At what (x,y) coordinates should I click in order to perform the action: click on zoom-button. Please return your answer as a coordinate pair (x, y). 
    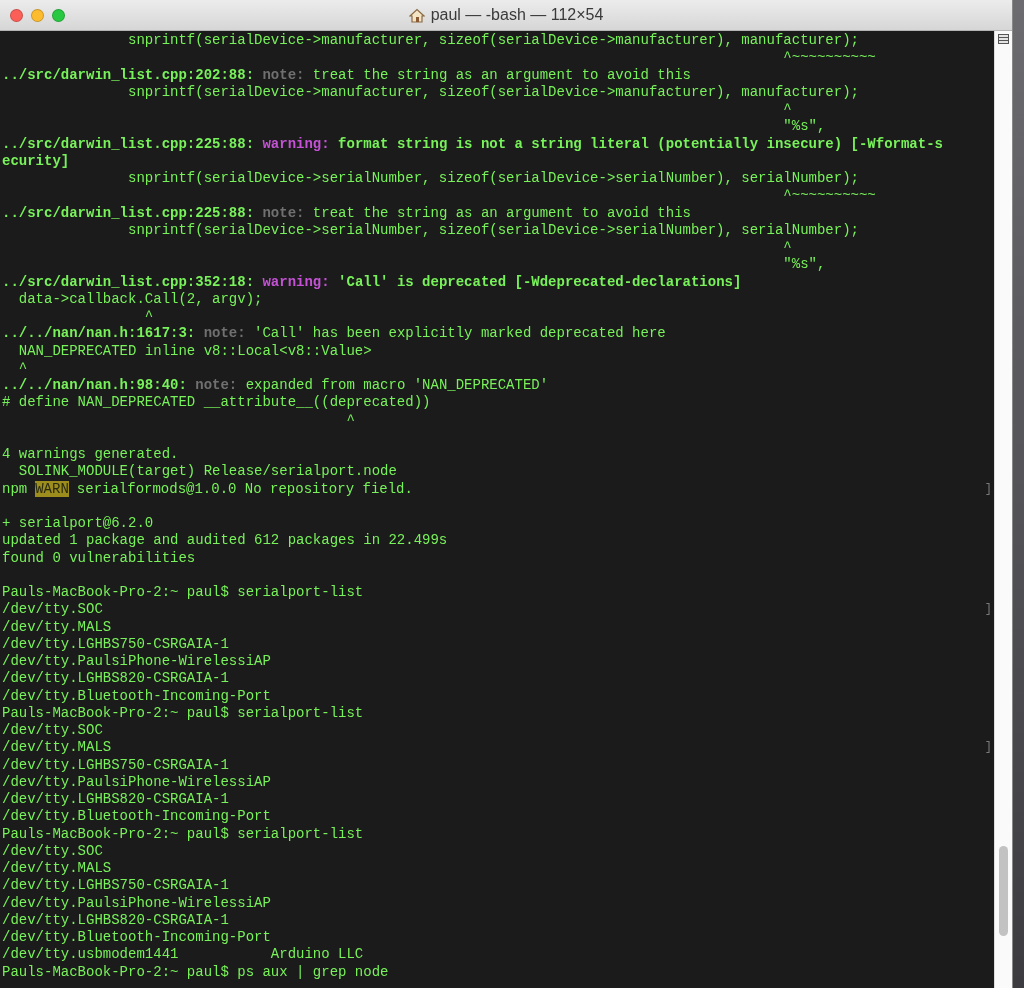
    Looking at the image, I should click on (58, 15).